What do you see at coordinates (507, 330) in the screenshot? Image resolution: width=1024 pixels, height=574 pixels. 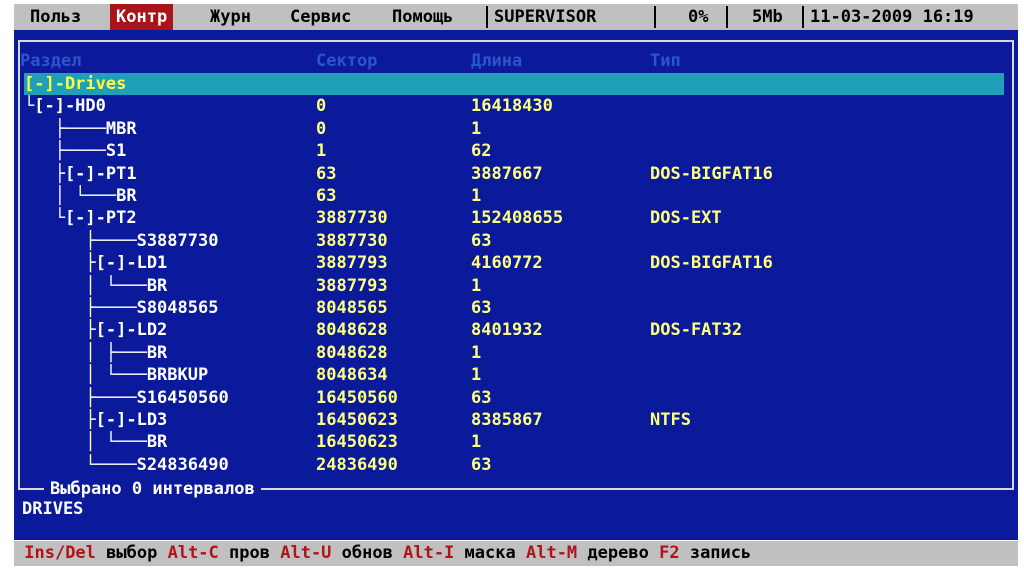 I see `length-value: 8401932` at bounding box center [507, 330].